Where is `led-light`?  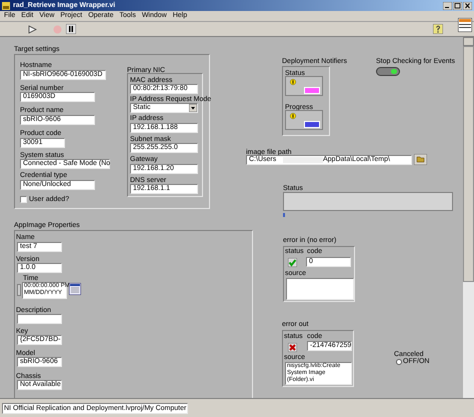
led-light is located at coordinates (394, 71).